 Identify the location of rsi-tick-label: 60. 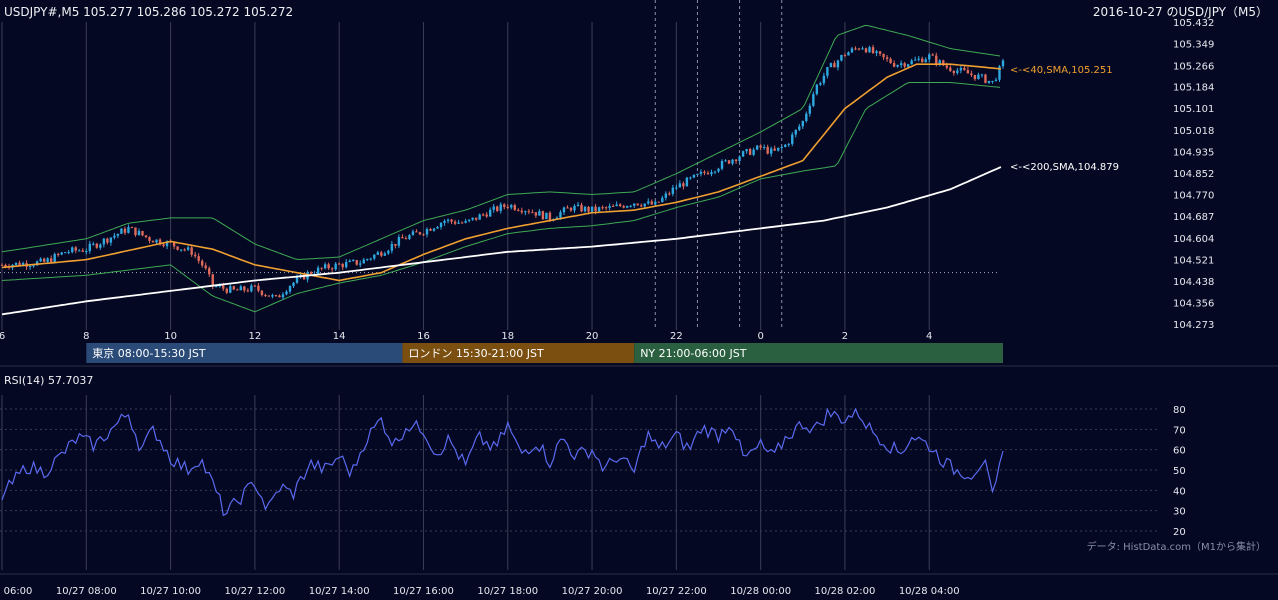
(1179, 451).